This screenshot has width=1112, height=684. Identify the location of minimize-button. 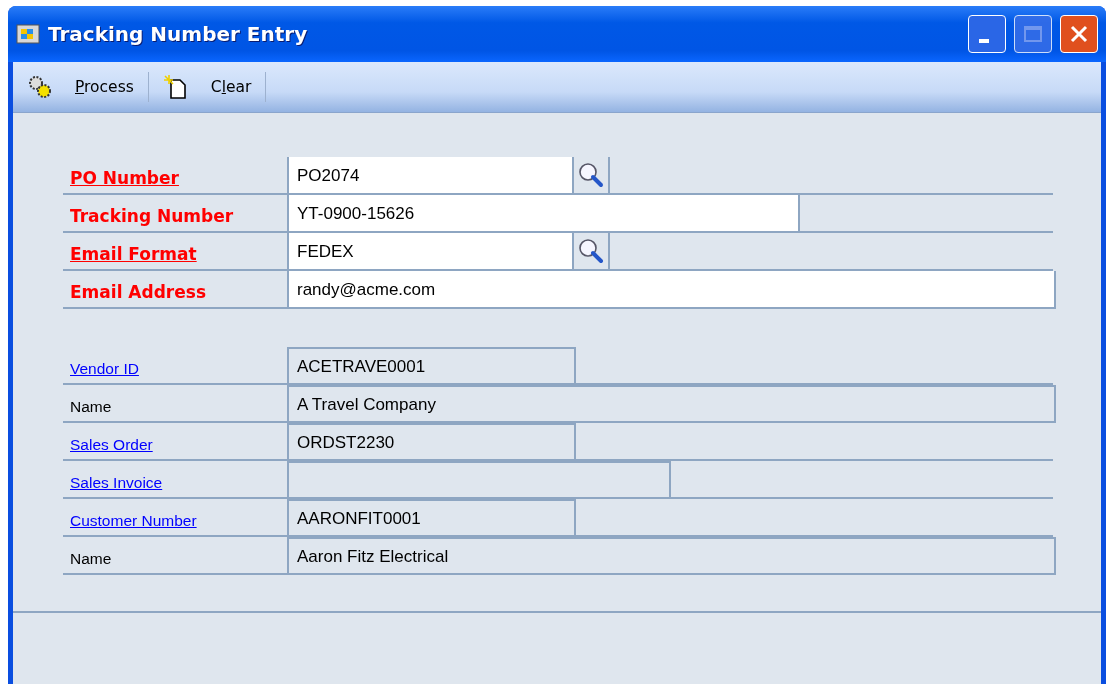
(987, 34).